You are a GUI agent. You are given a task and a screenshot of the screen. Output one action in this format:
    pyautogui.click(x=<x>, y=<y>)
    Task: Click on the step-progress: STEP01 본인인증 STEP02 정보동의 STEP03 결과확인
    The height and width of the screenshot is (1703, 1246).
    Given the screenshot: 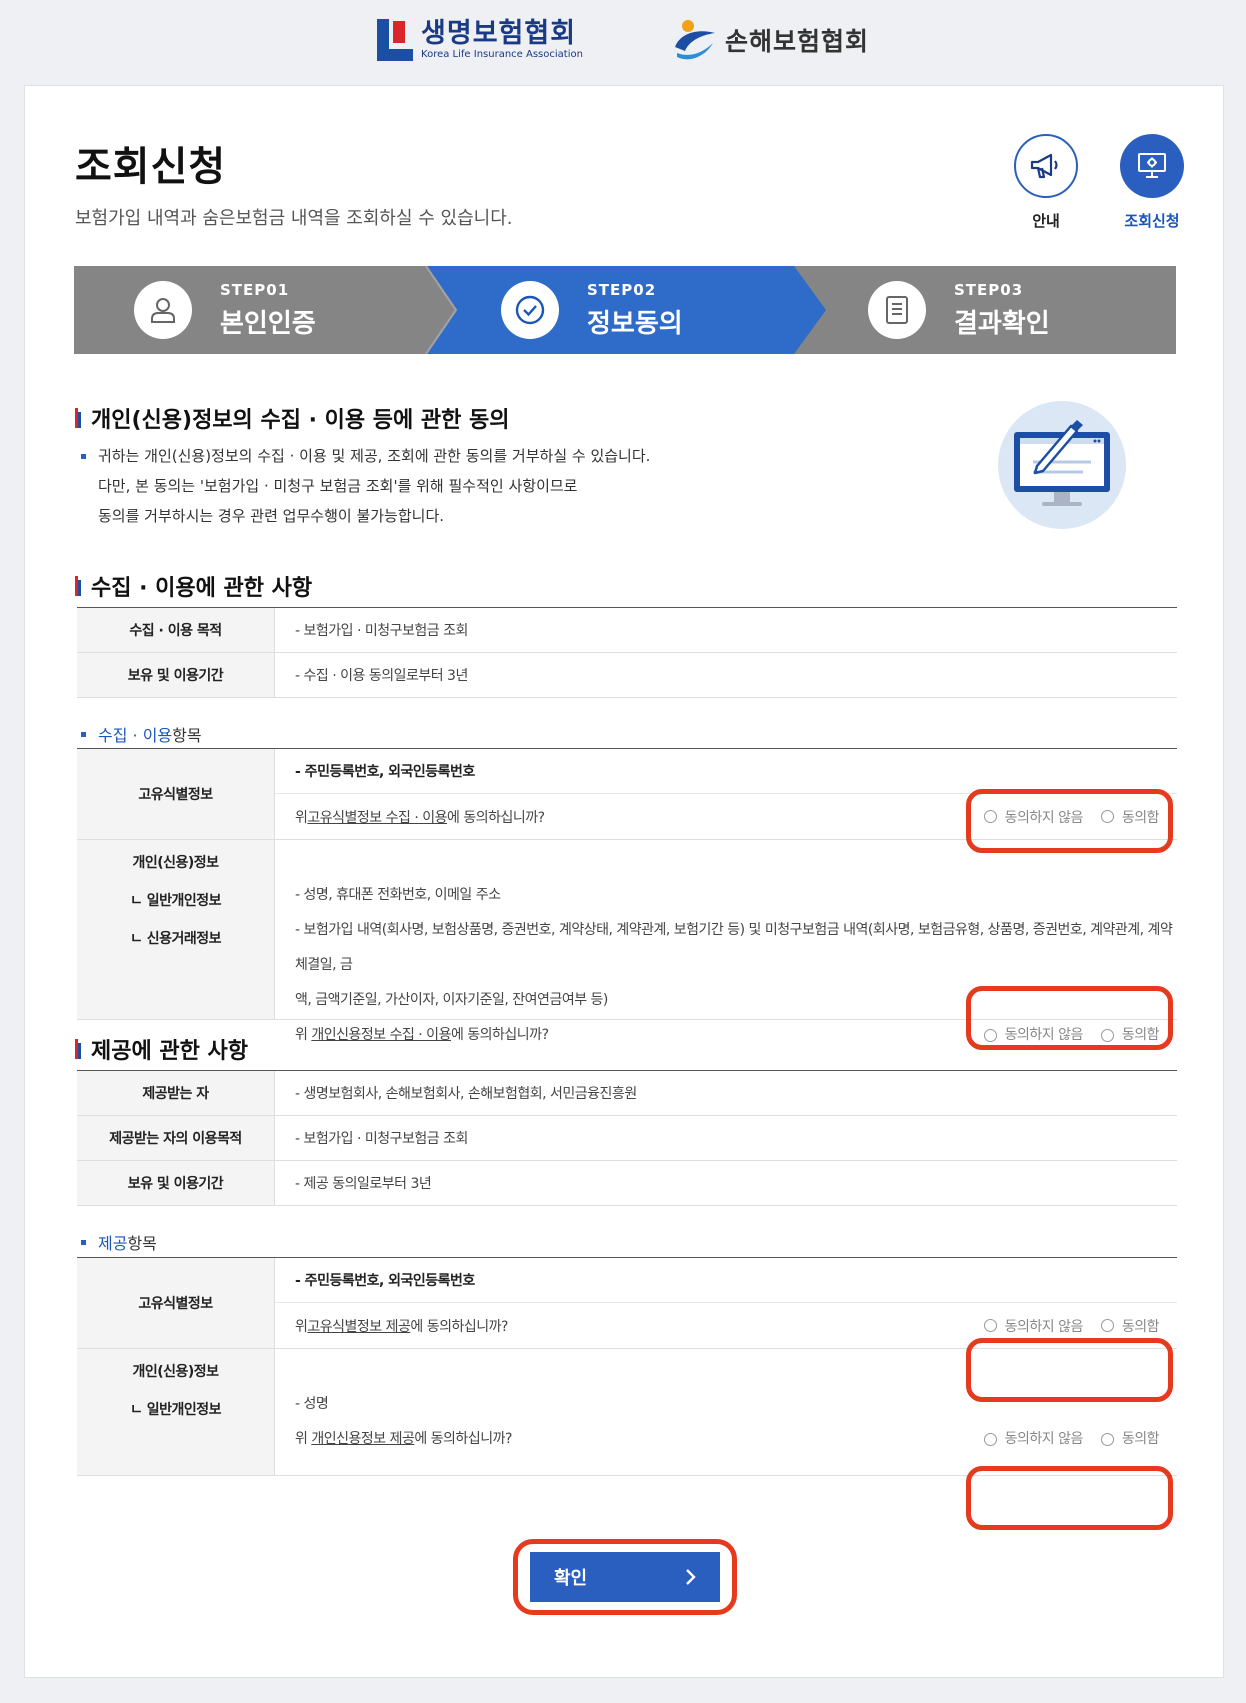 What is the action you would take?
    pyautogui.click(x=625, y=310)
    